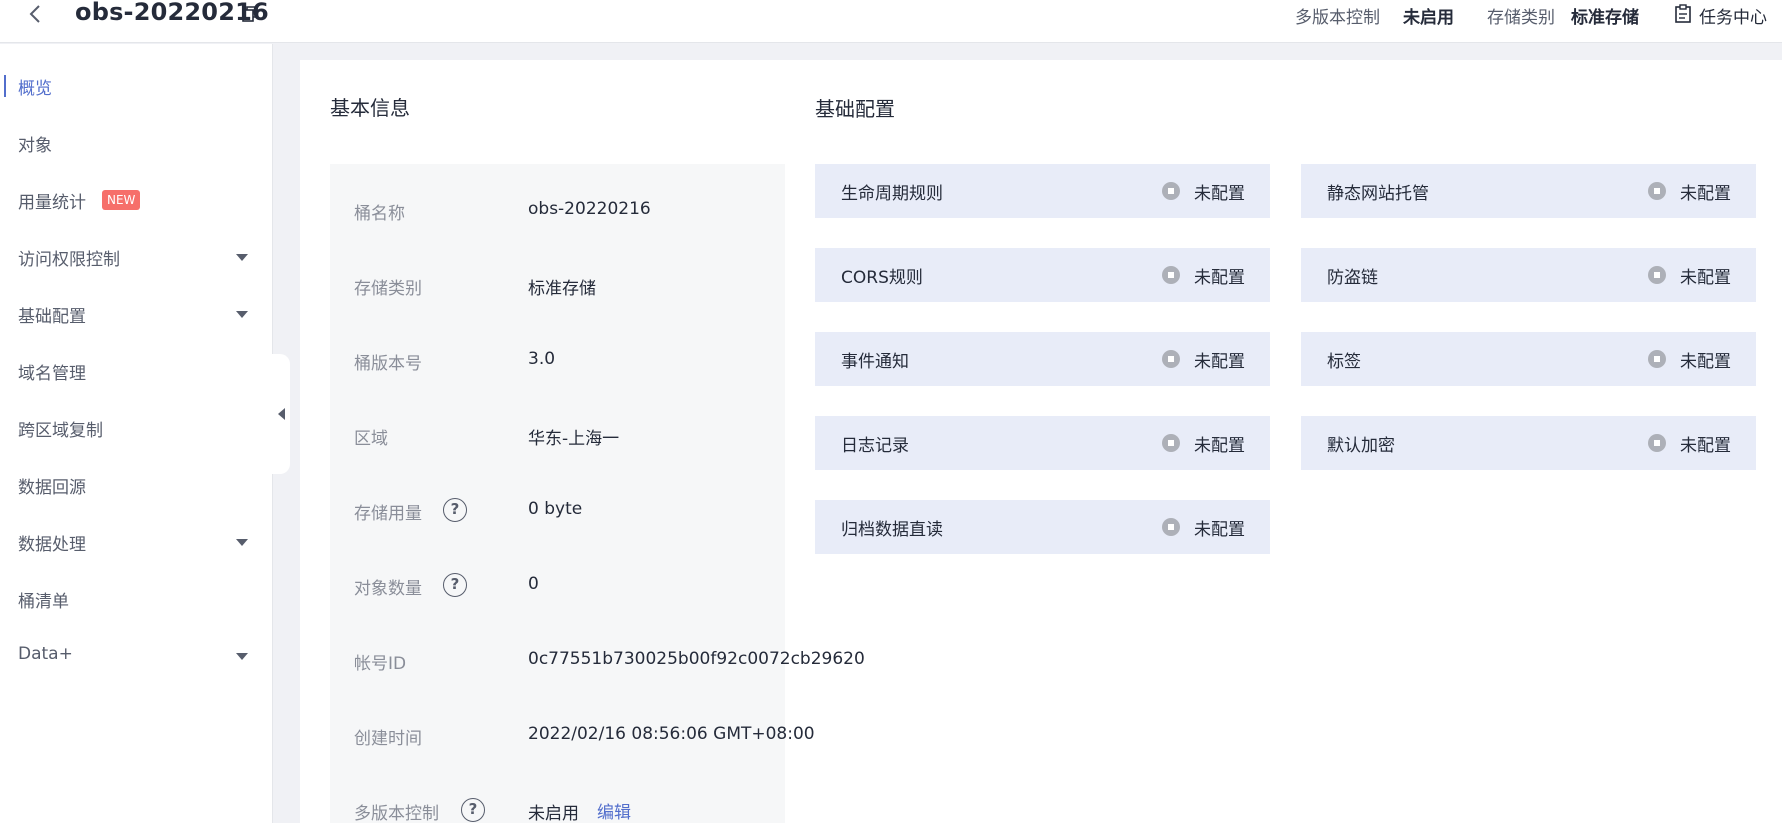  I want to click on config-name: 事件通知, so click(875, 362).